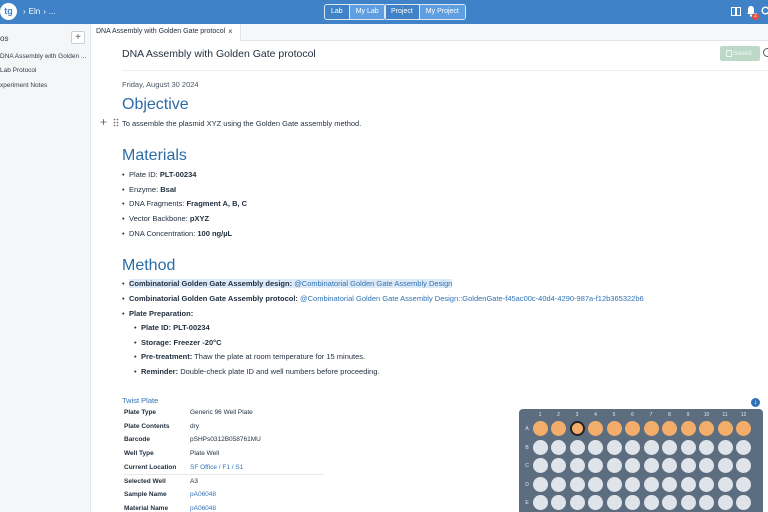 This screenshot has width=768, height=512. What do you see at coordinates (595, 465) in the screenshot?
I see `well-c4` at bounding box center [595, 465].